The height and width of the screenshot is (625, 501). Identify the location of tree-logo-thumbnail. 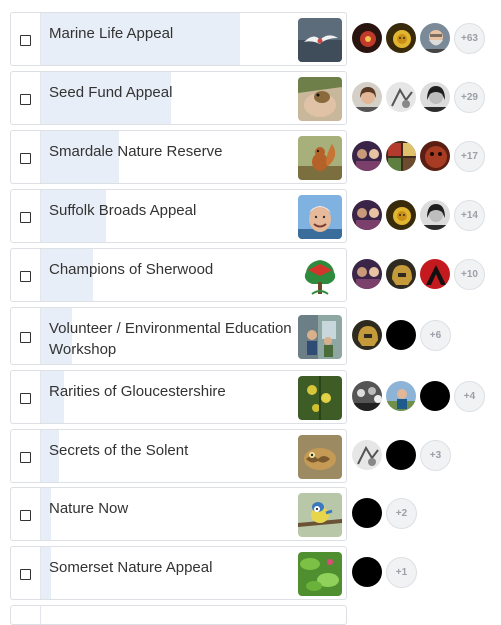
(320, 276).